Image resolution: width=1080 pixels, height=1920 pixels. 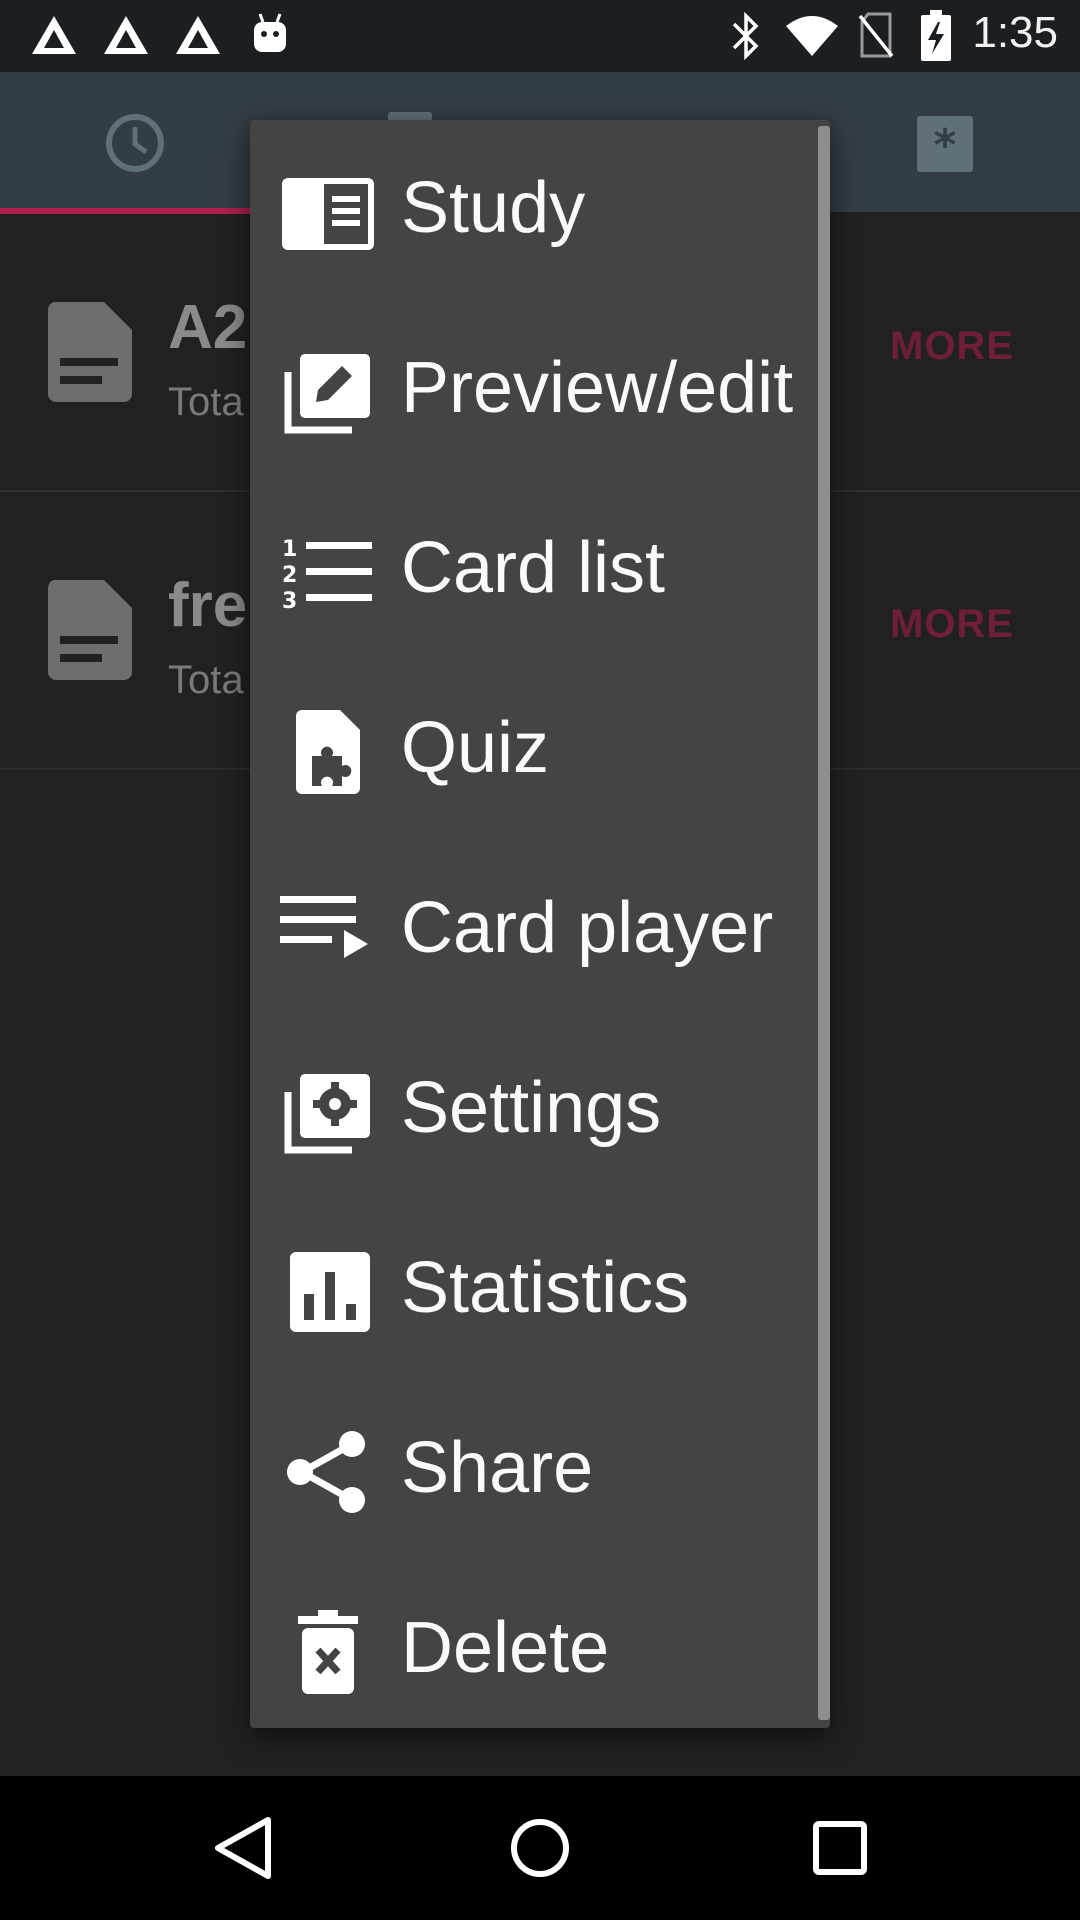 What do you see at coordinates (208, 327) in the screenshot?
I see `deck-title: A2` at bounding box center [208, 327].